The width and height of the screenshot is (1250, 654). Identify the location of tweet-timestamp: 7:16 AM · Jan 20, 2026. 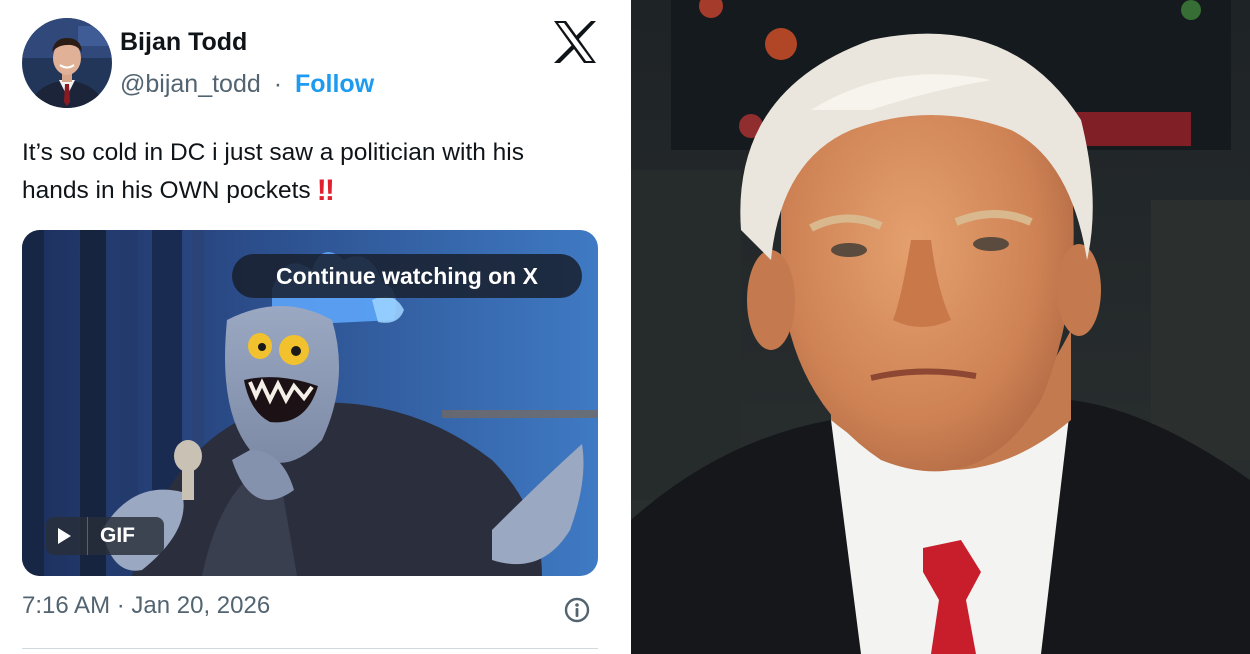
(146, 606).